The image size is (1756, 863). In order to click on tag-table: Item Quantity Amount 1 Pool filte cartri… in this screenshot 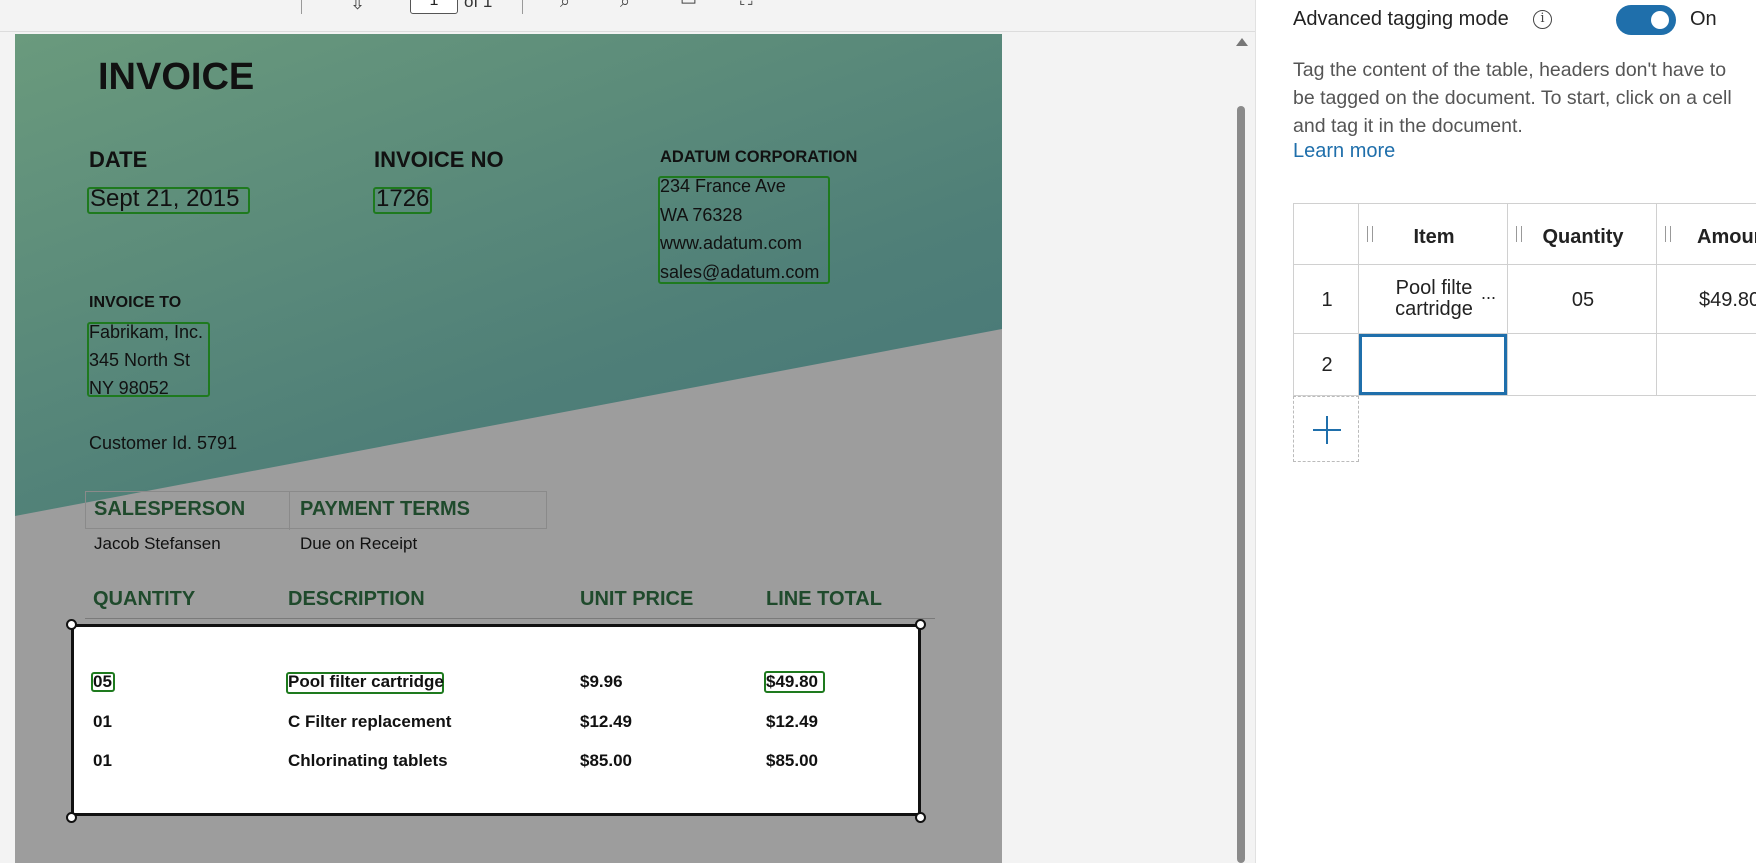, I will do `click(1524, 299)`.